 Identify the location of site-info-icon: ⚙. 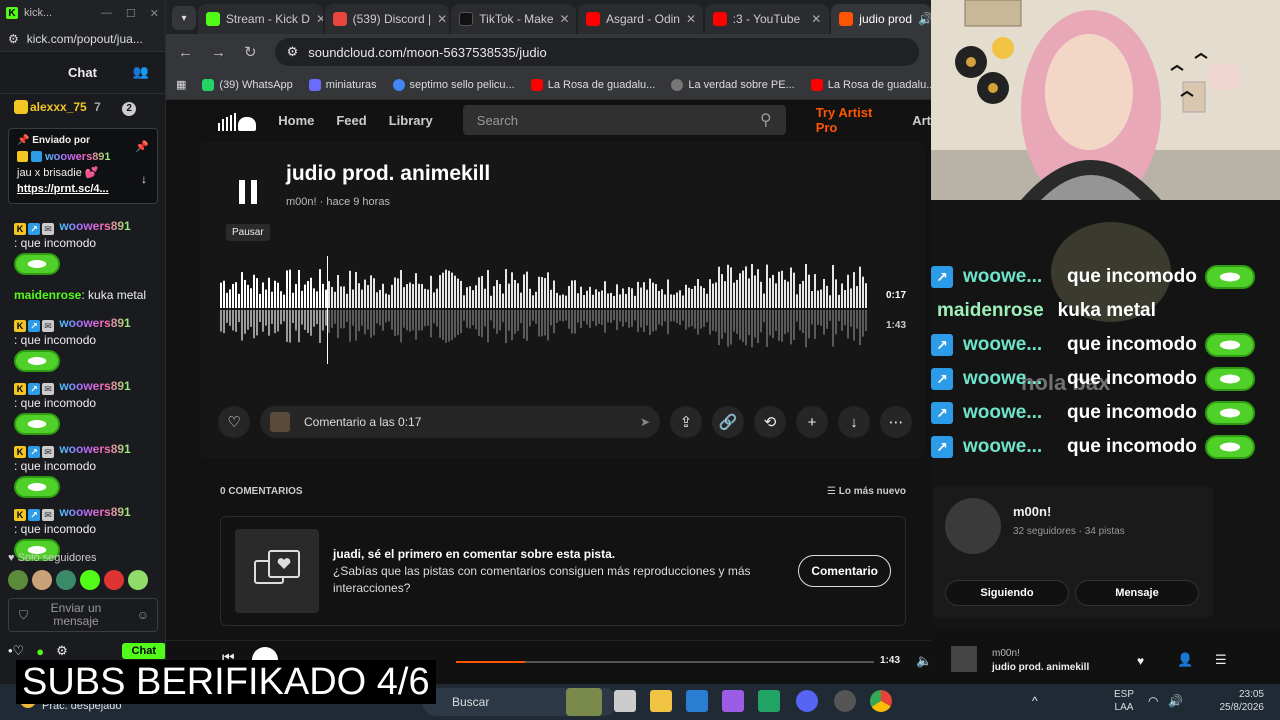
(293, 52).